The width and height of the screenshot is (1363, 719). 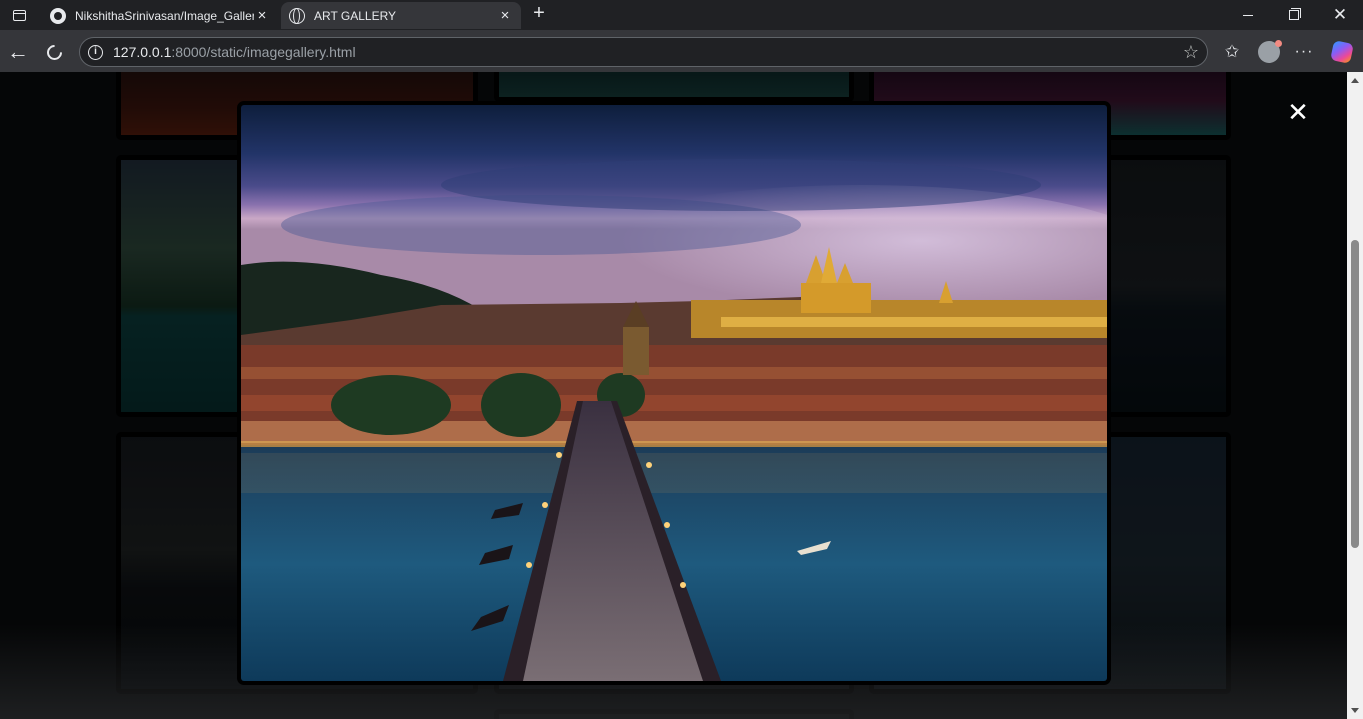 I want to click on favorites-button: ✩, so click(x=1232, y=52).